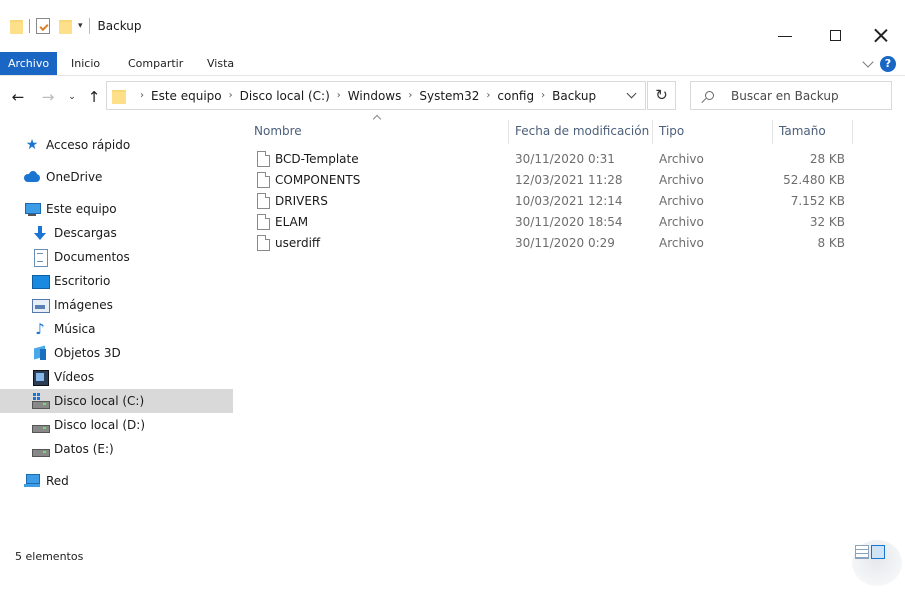 This screenshot has width=905, height=592. Describe the element at coordinates (116, 177) in the screenshot. I see `sidebar-item-onedrive: OneDrive` at that location.